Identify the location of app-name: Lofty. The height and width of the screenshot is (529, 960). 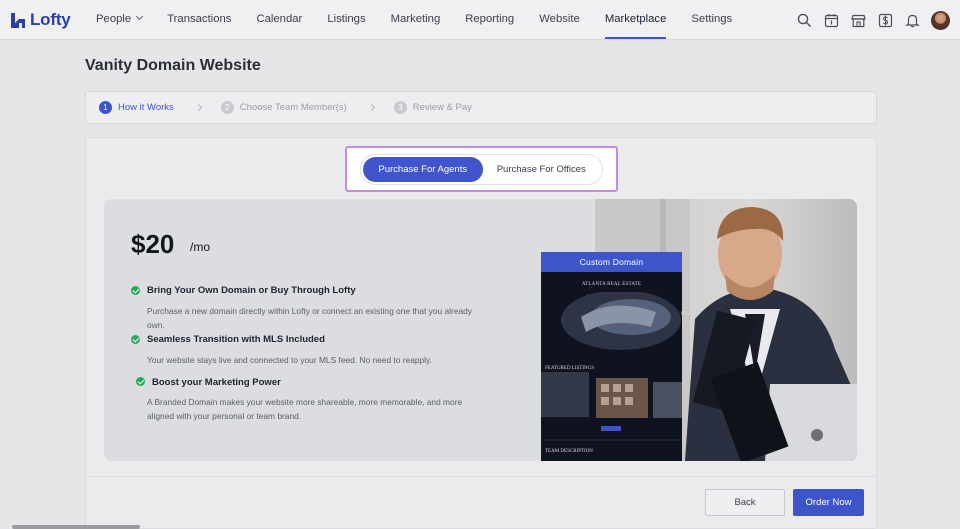
(50, 19).